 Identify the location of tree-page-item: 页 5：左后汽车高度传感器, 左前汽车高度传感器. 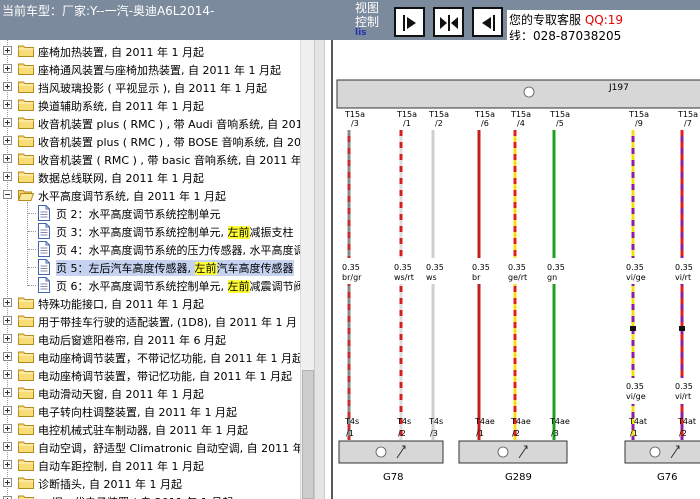
(150, 267).